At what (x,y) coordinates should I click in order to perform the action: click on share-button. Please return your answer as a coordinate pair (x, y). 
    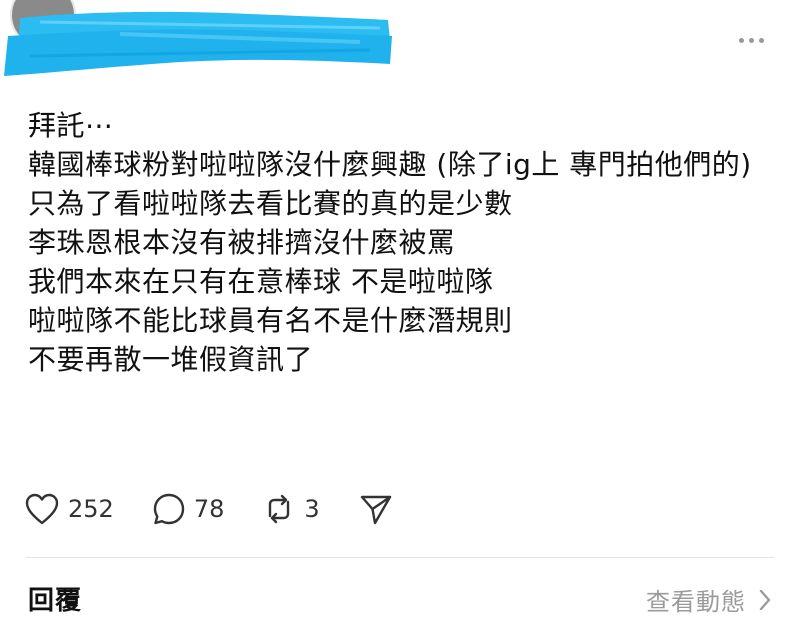
    Looking at the image, I should click on (376, 509).